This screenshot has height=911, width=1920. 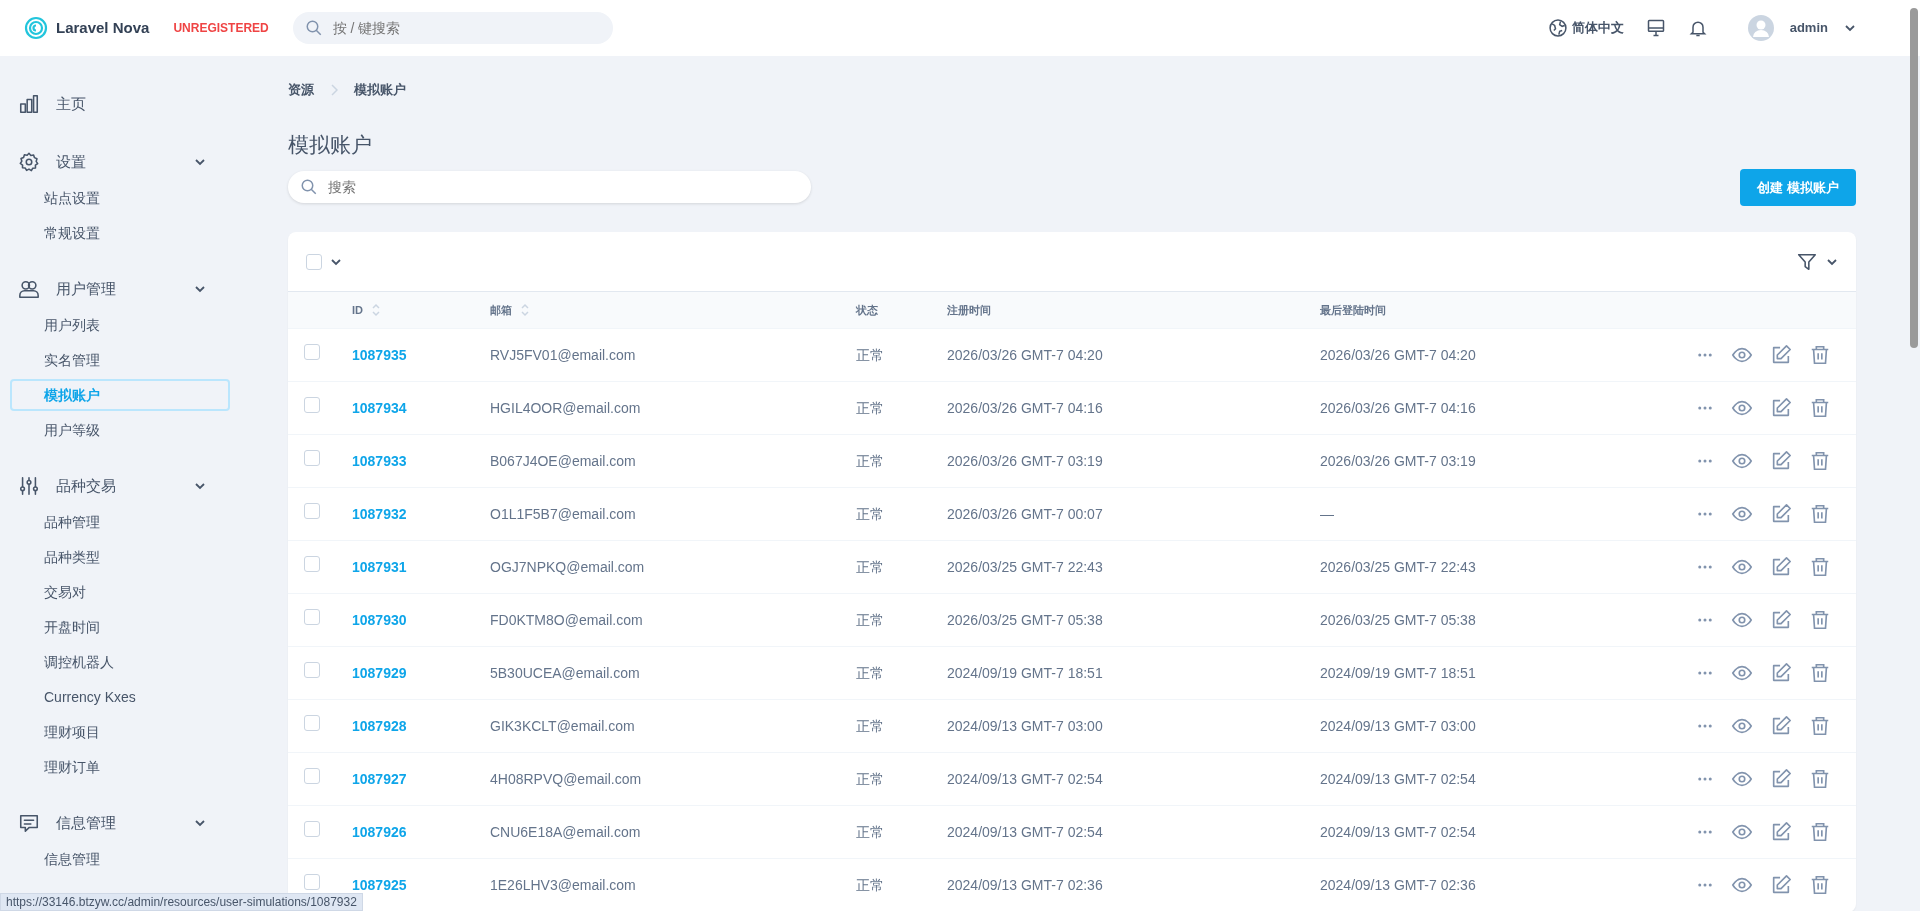 What do you see at coordinates (29, 162) in the screenshot?
I see `settings-icon` at bounding box center [29, 162].